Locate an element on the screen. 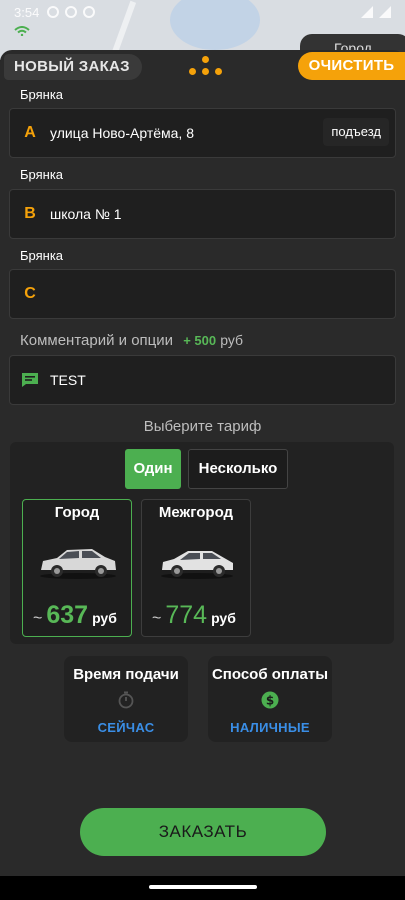 This screenshot has height=900, width=405. notification-icons is located at coordinates (71, 12).